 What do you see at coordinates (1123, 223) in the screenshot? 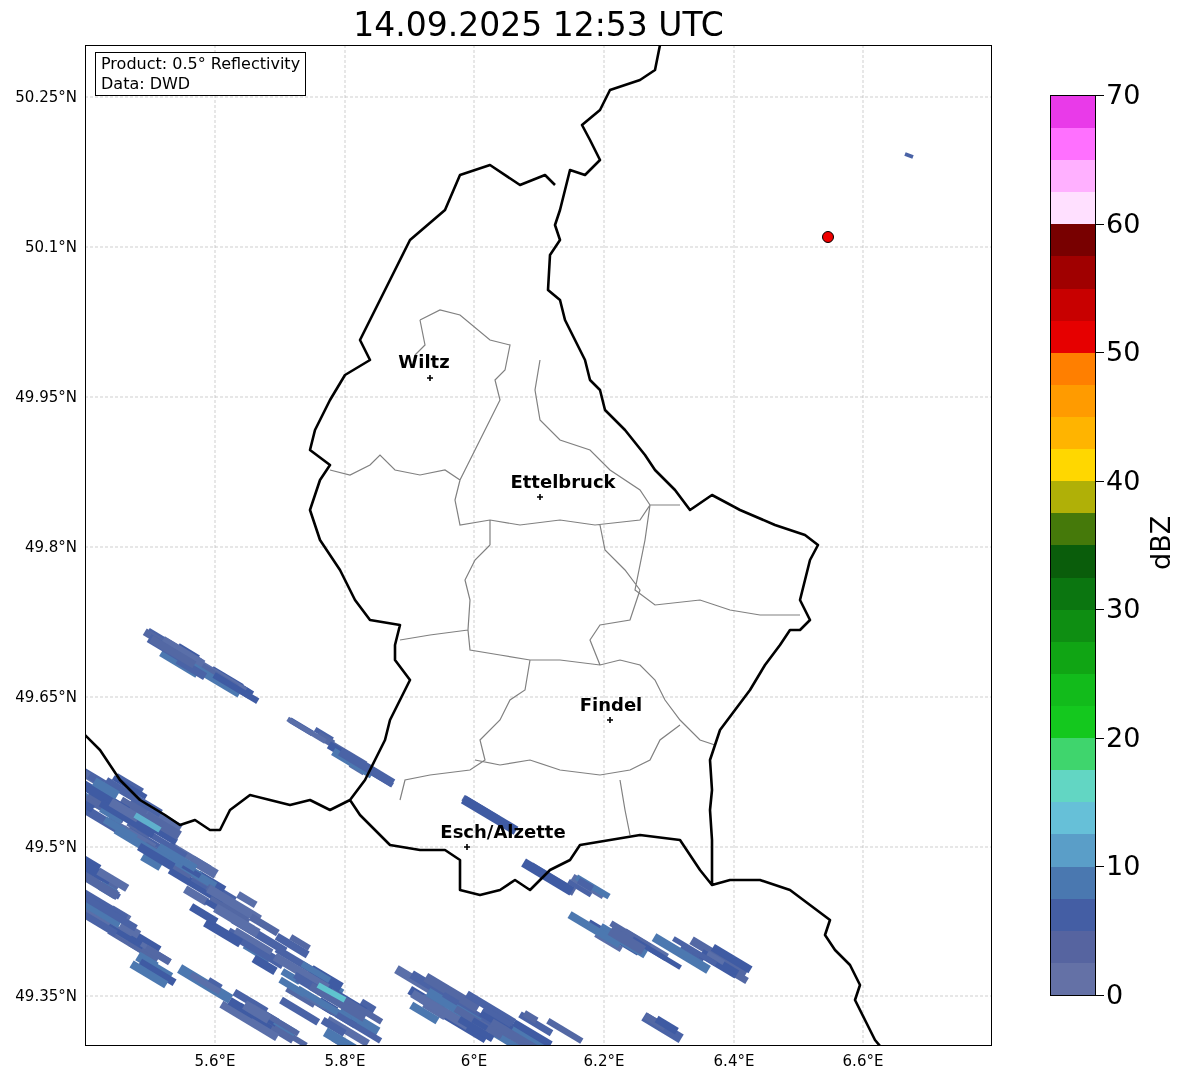
I see `colorbar-tick-label: 60` at bounding box center [1123, 223].